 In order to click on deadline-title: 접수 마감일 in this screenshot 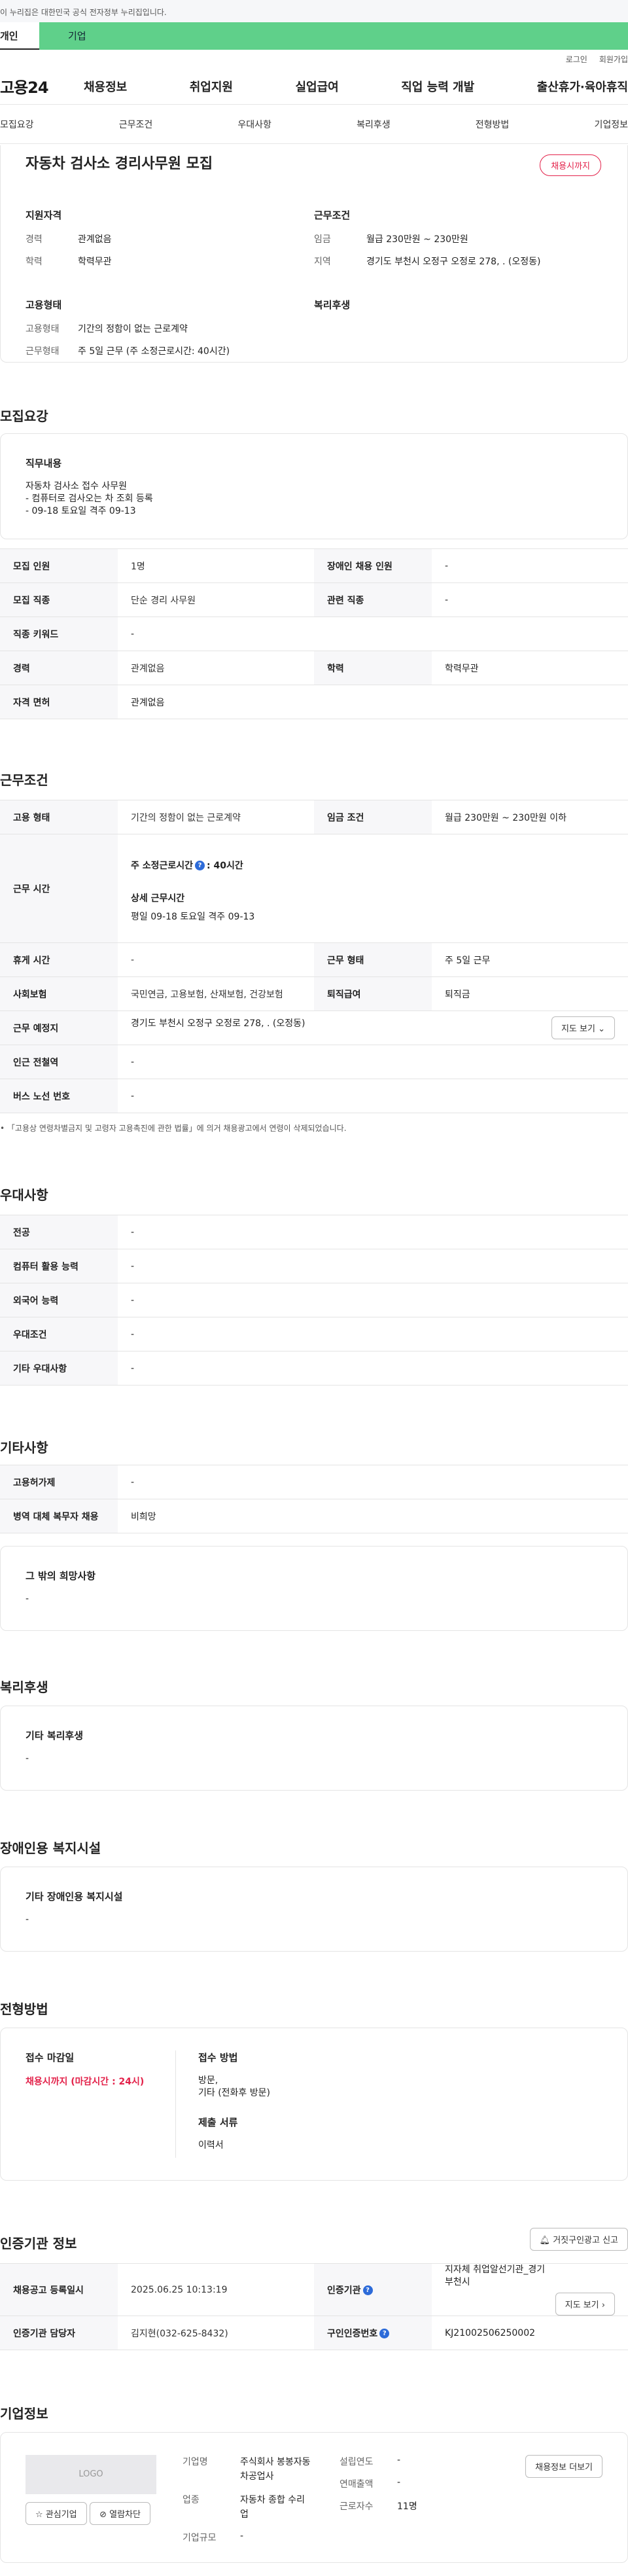, I will do `click(51, 2058)`.